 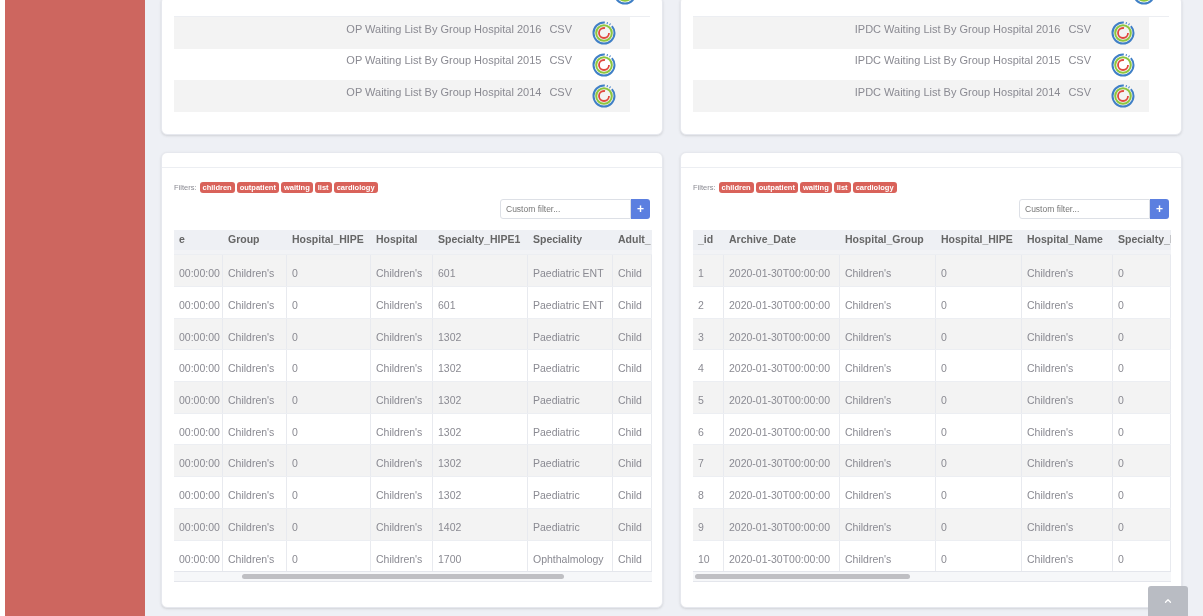 I want to click on table-cell: 8, so click(x=701, y=495).